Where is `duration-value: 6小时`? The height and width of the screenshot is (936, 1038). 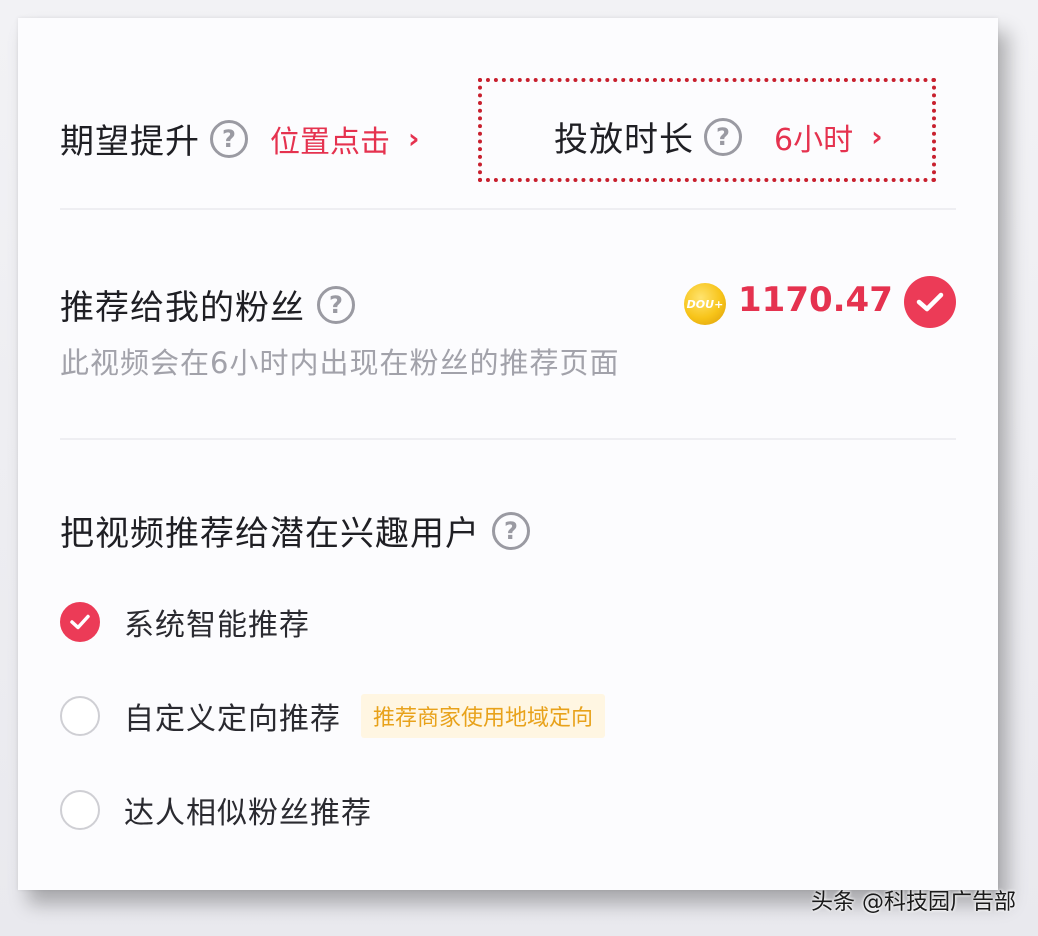
duration-value: 6小时 is located at coordinates (814, 140).